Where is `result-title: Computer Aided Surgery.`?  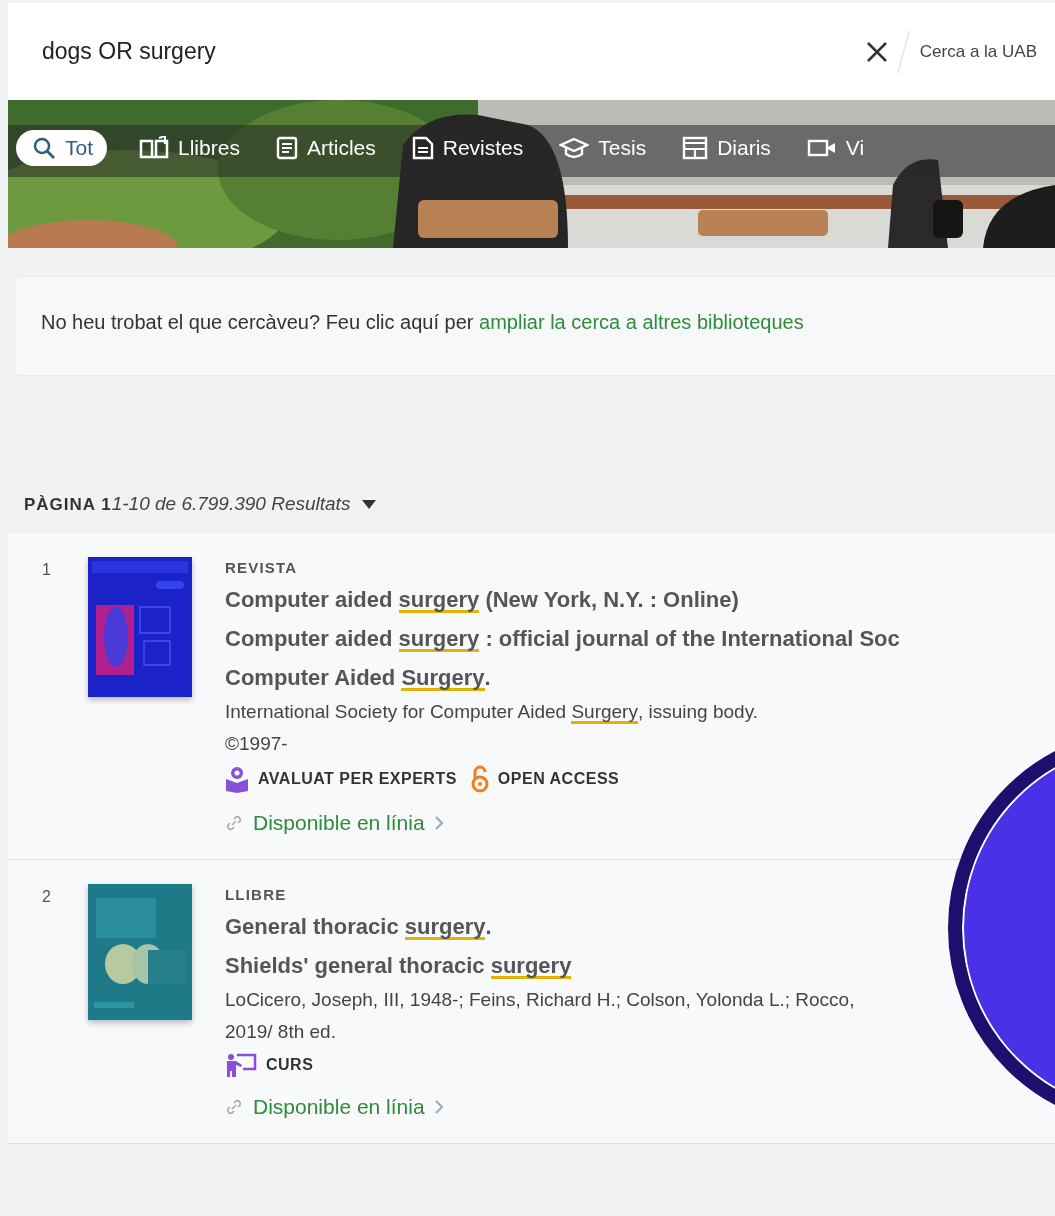 result-title: Computer Aided Surgery. is located at coordinates (358, 677).